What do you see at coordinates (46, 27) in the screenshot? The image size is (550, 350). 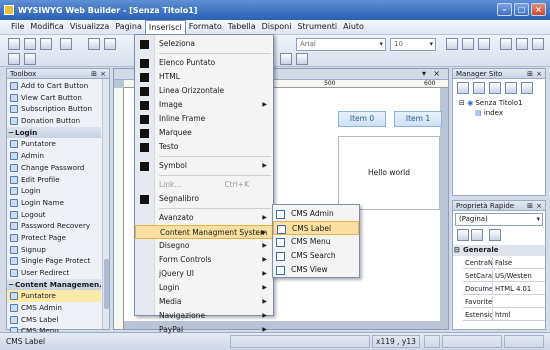 I see `menu-modifica: Modifica` at bounding box center [46, 27].